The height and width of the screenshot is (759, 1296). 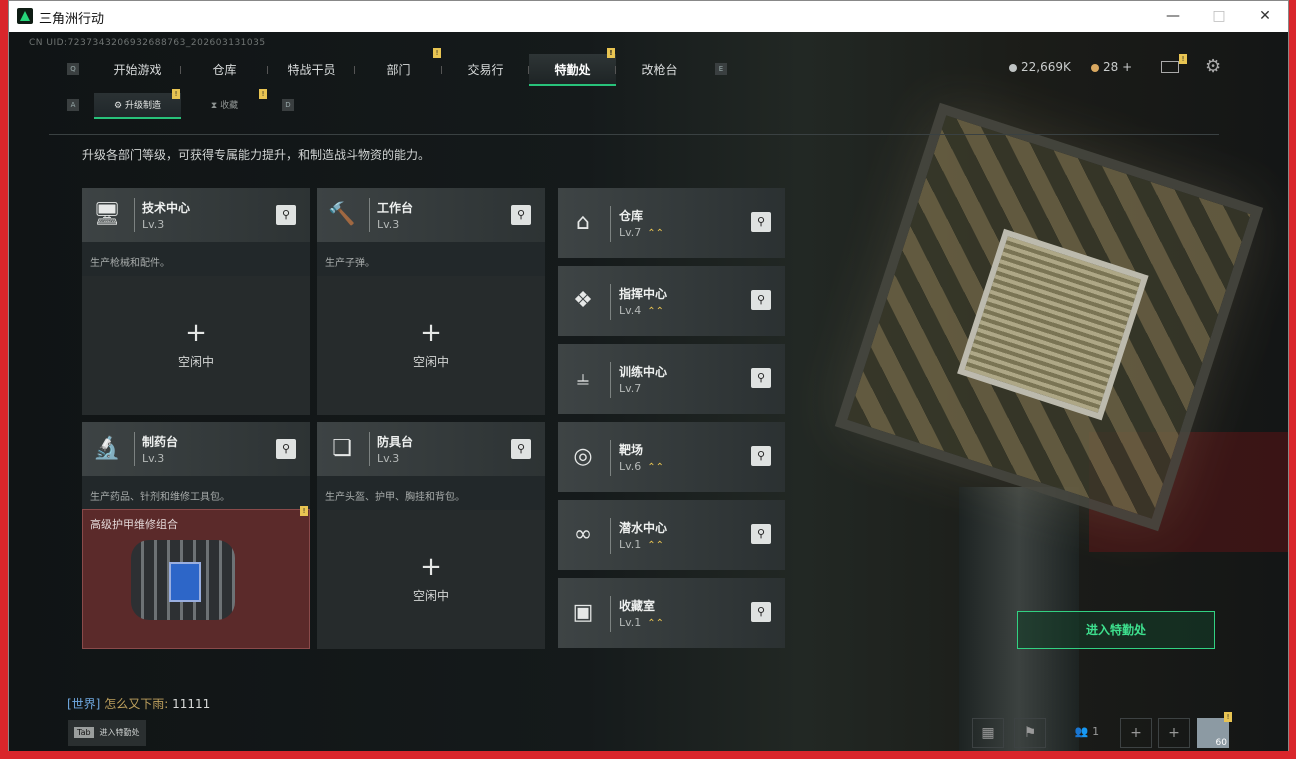 I want to click on enter-special-ops-button: 进入特勤处, so click(x=1116, y=630).